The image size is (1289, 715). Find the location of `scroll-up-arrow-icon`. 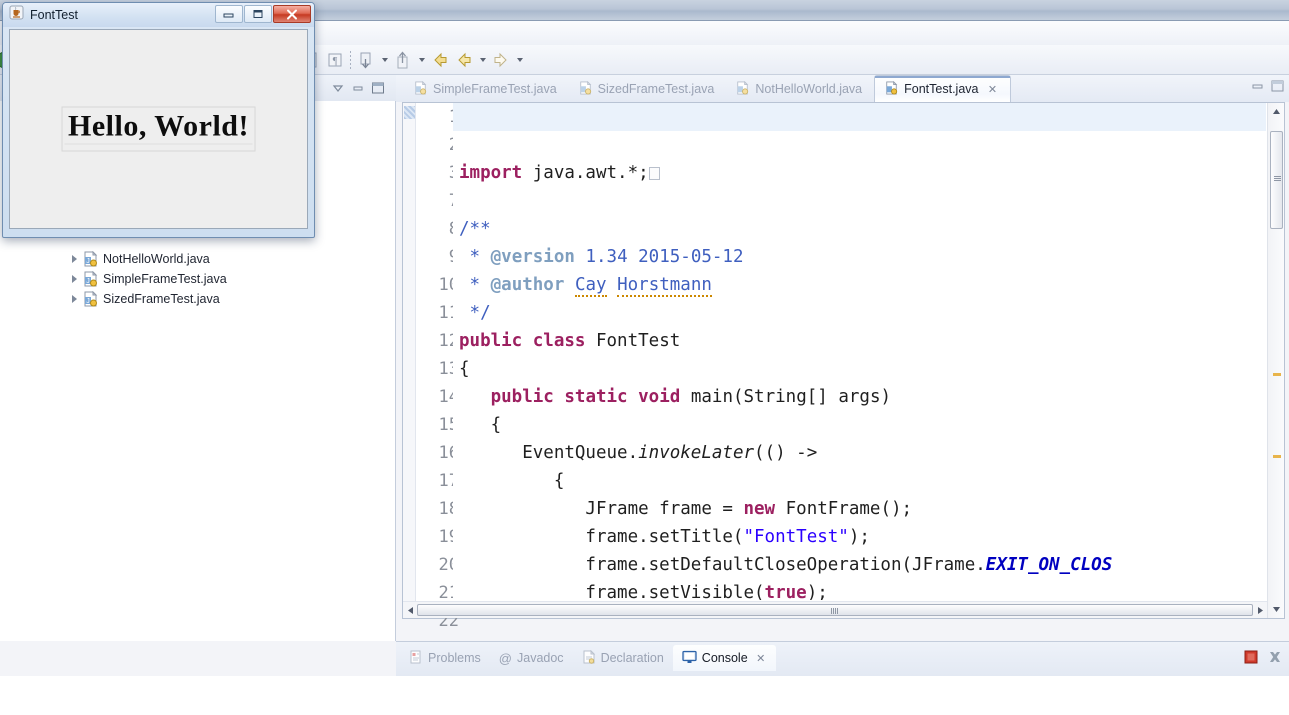

scroll-up-arrow-icon is located at coordinates (1276, 111).